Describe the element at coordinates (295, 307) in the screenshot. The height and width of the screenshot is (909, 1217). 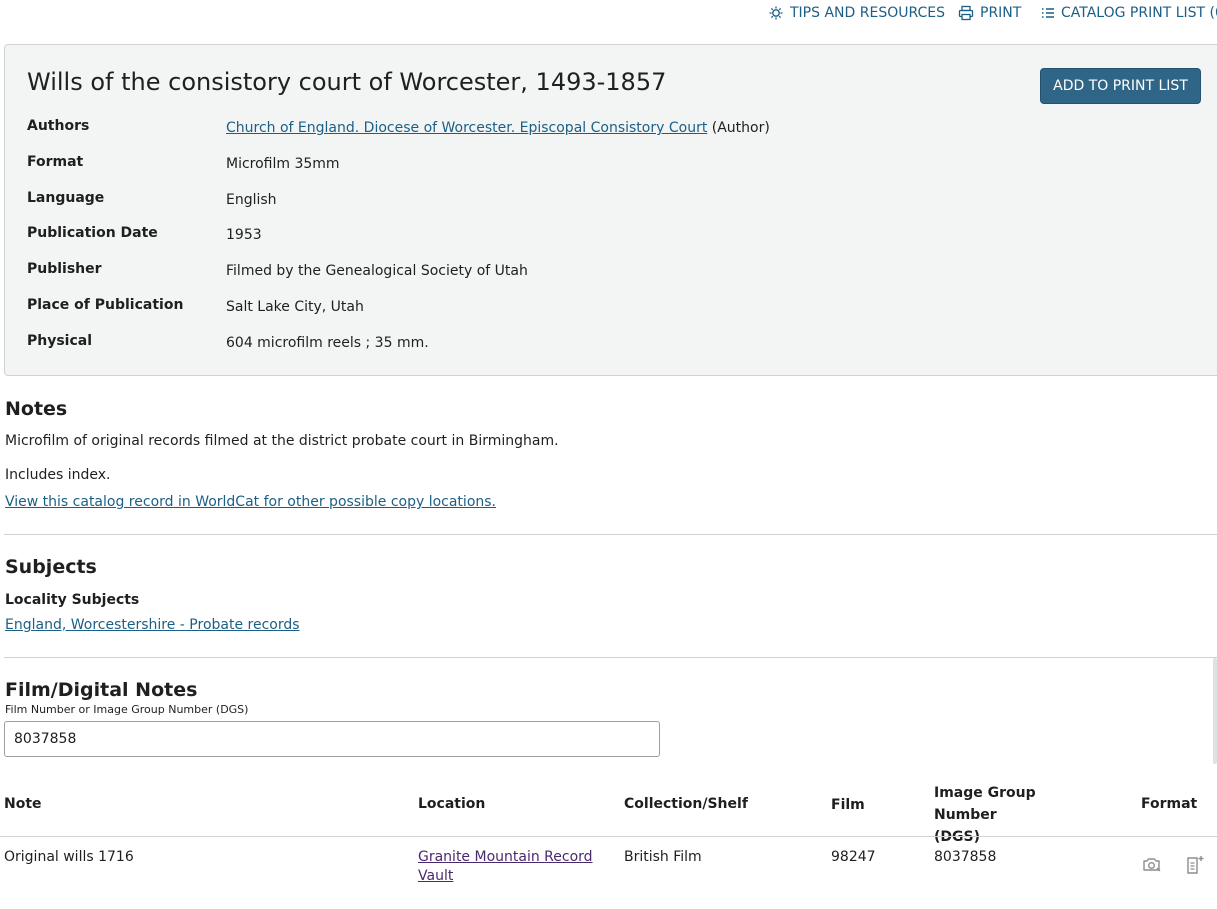
I see `place-of-publication-value: Salt Lake City, Utah` at that location.